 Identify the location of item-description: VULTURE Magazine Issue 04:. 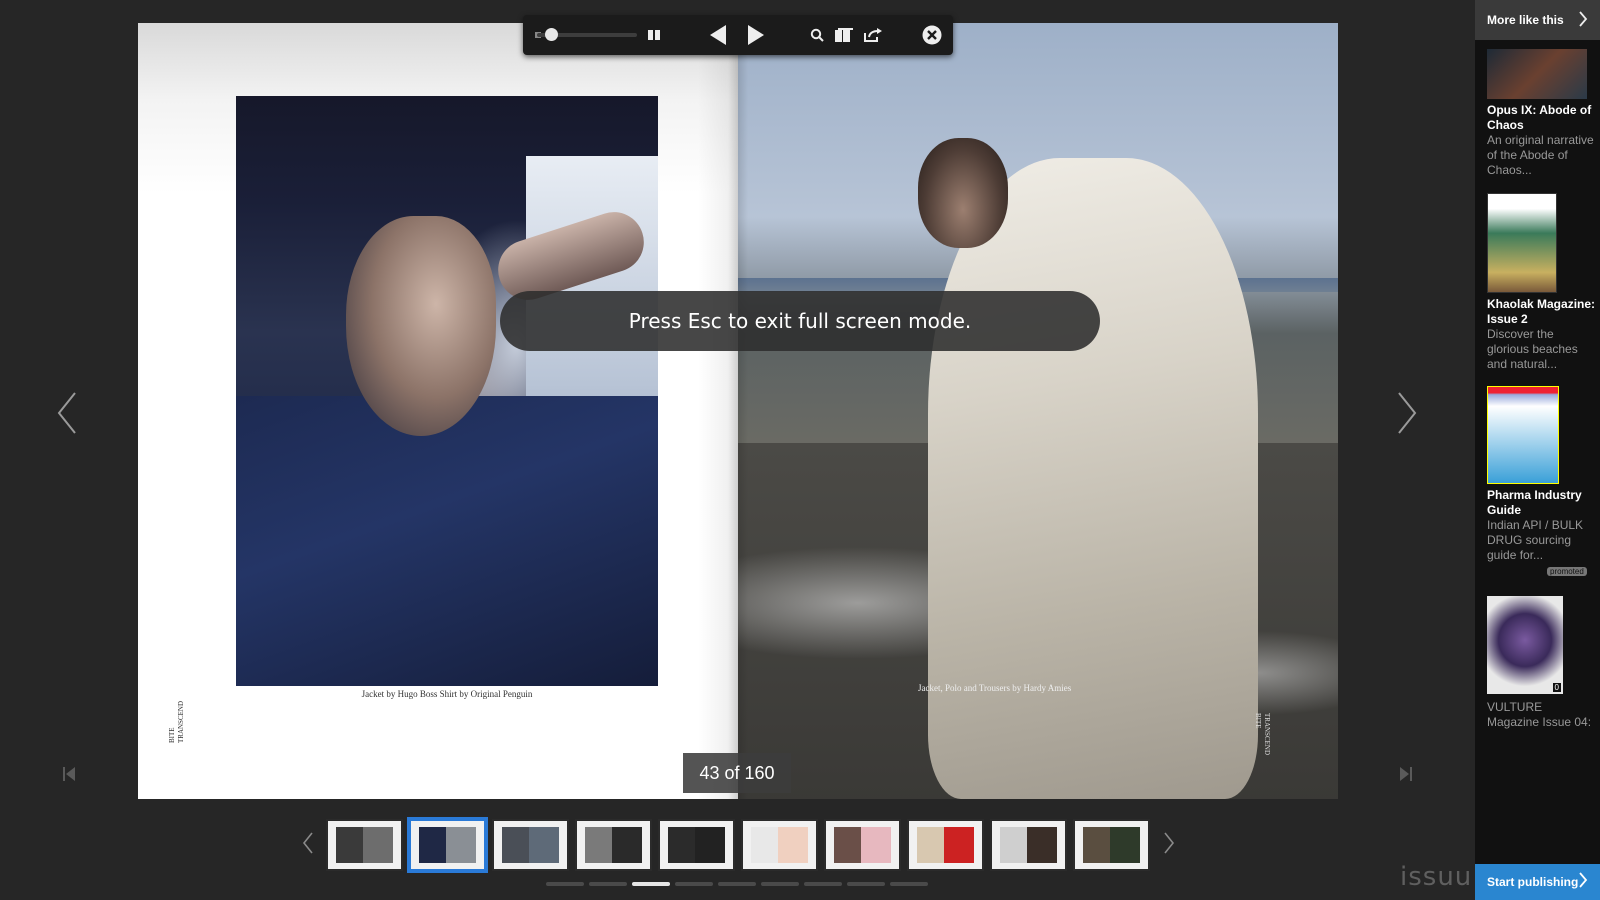
(1539, 714).